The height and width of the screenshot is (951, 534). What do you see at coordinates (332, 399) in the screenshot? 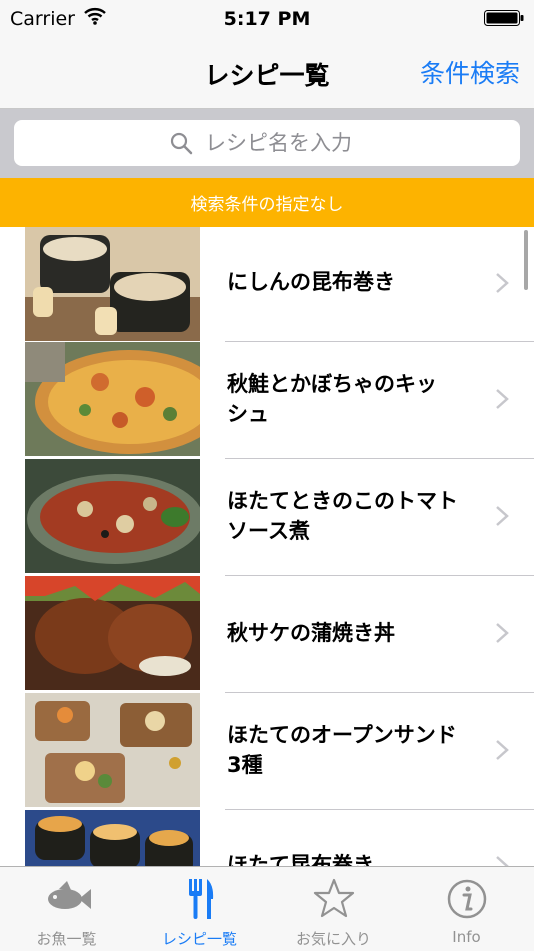
I see `recipe-title: 秋鮭とかぼちゃのキッ シュ` at bounding box center [332, 399].